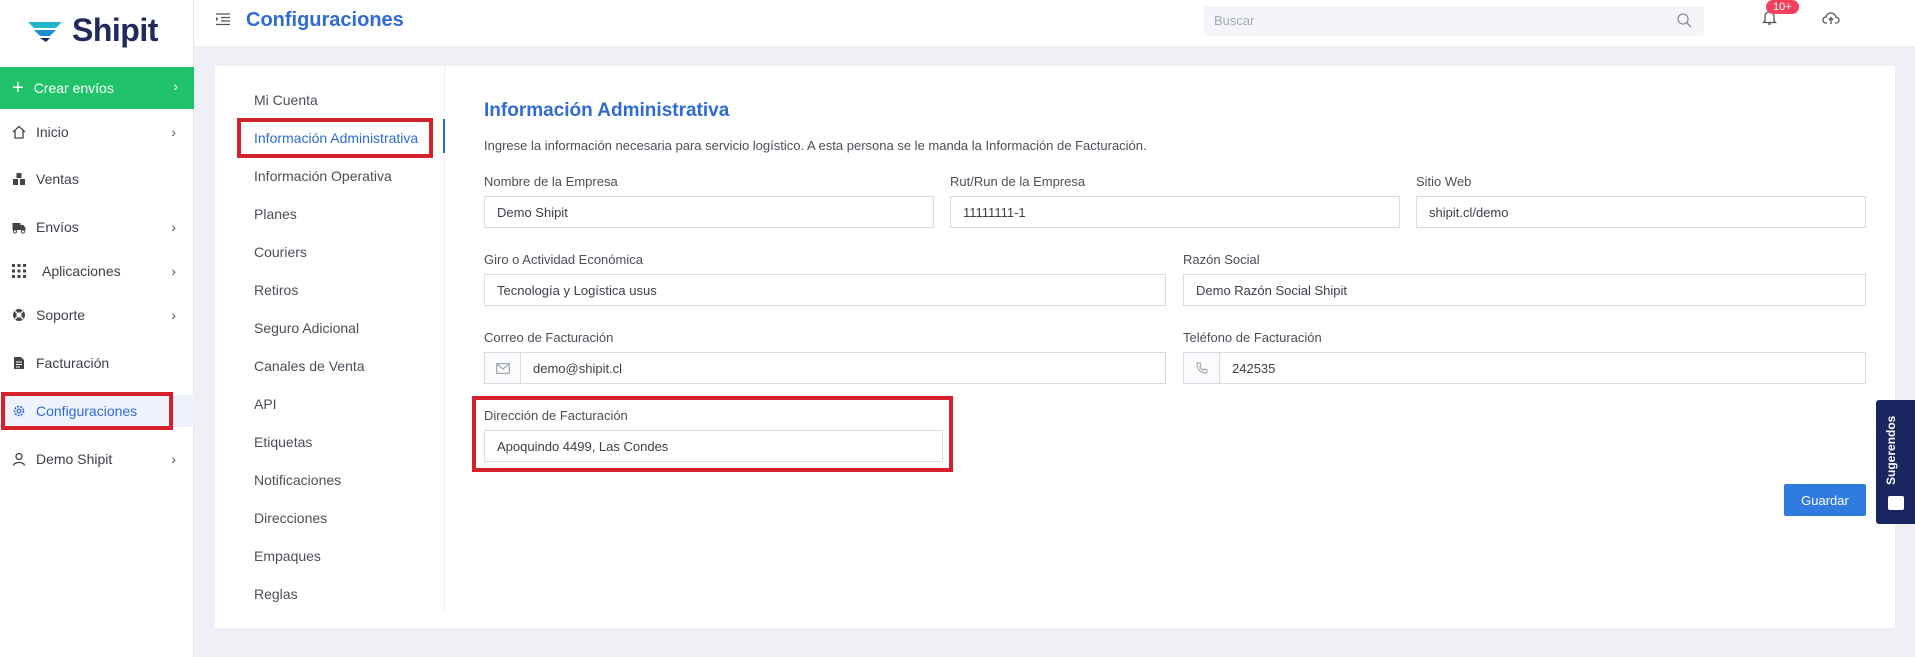  Describe the element at coordinates (61, 315) in the screenshot. I see `sidebar-item-label: Soporte` at that location.